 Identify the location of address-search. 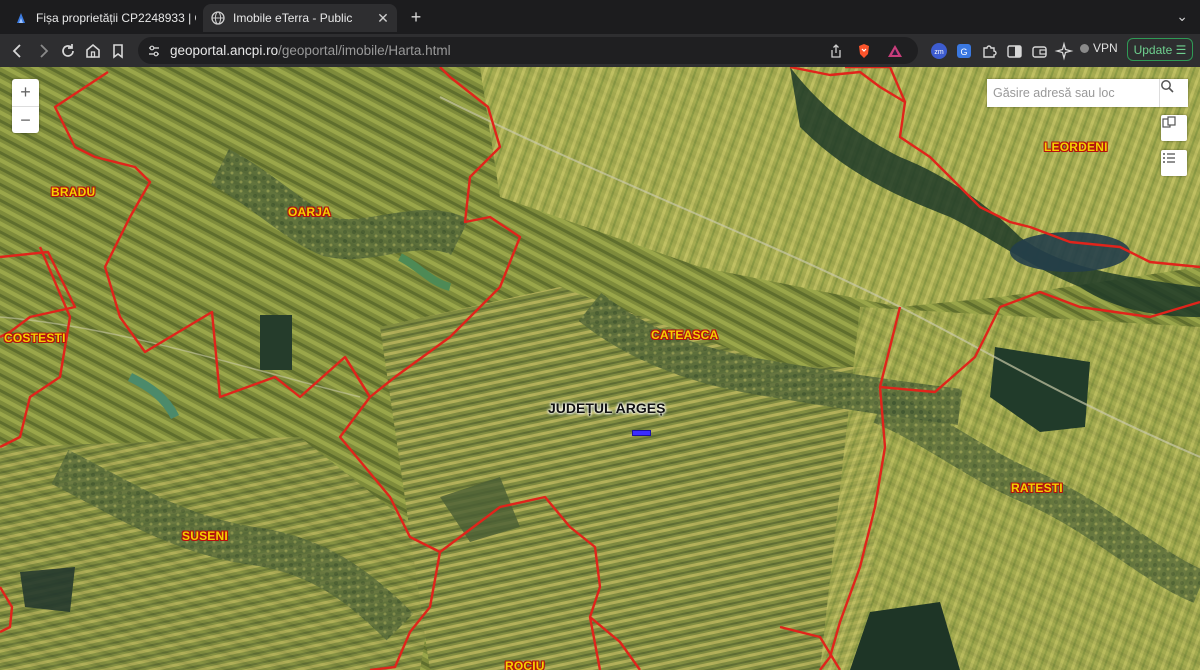
(1087, 93).